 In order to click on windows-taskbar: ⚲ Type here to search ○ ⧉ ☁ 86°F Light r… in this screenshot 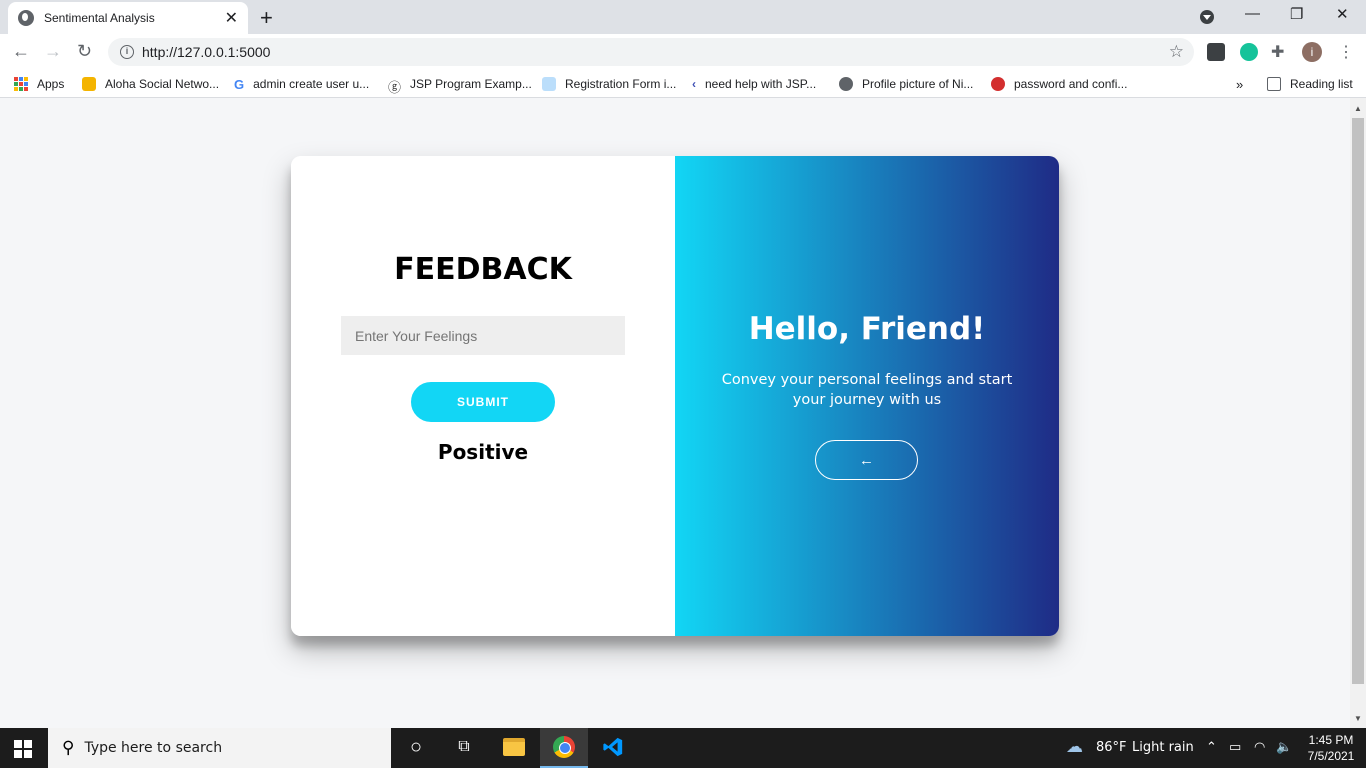, I will do `click(683, 748)`.